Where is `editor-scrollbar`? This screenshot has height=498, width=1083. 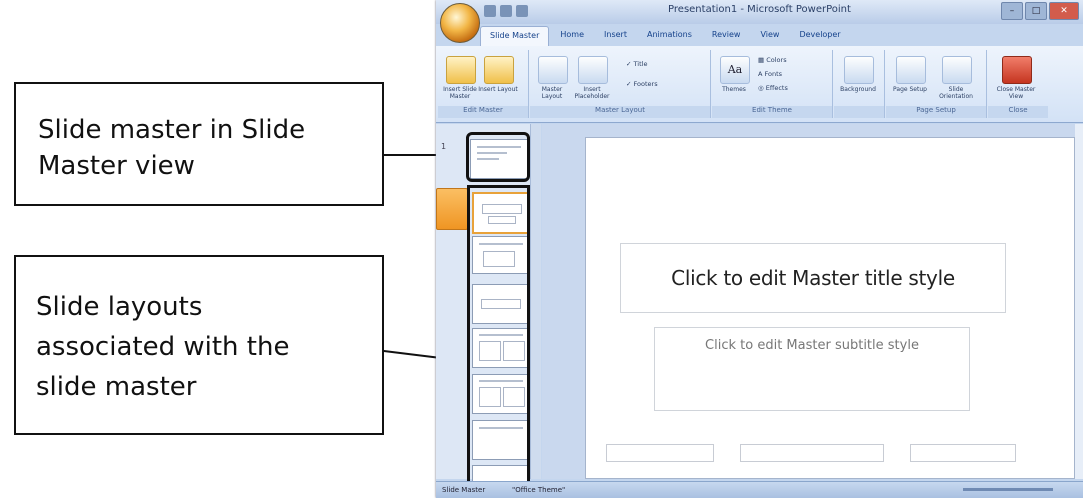 editor-scrollbar is located at coordinates (1079, 301).